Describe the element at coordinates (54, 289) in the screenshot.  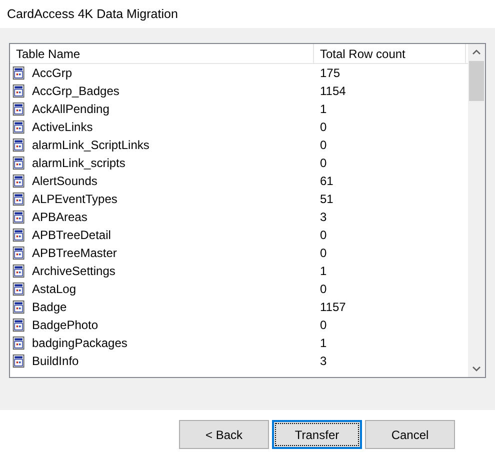
I see `table-name-cell: AstaLog` at that location.